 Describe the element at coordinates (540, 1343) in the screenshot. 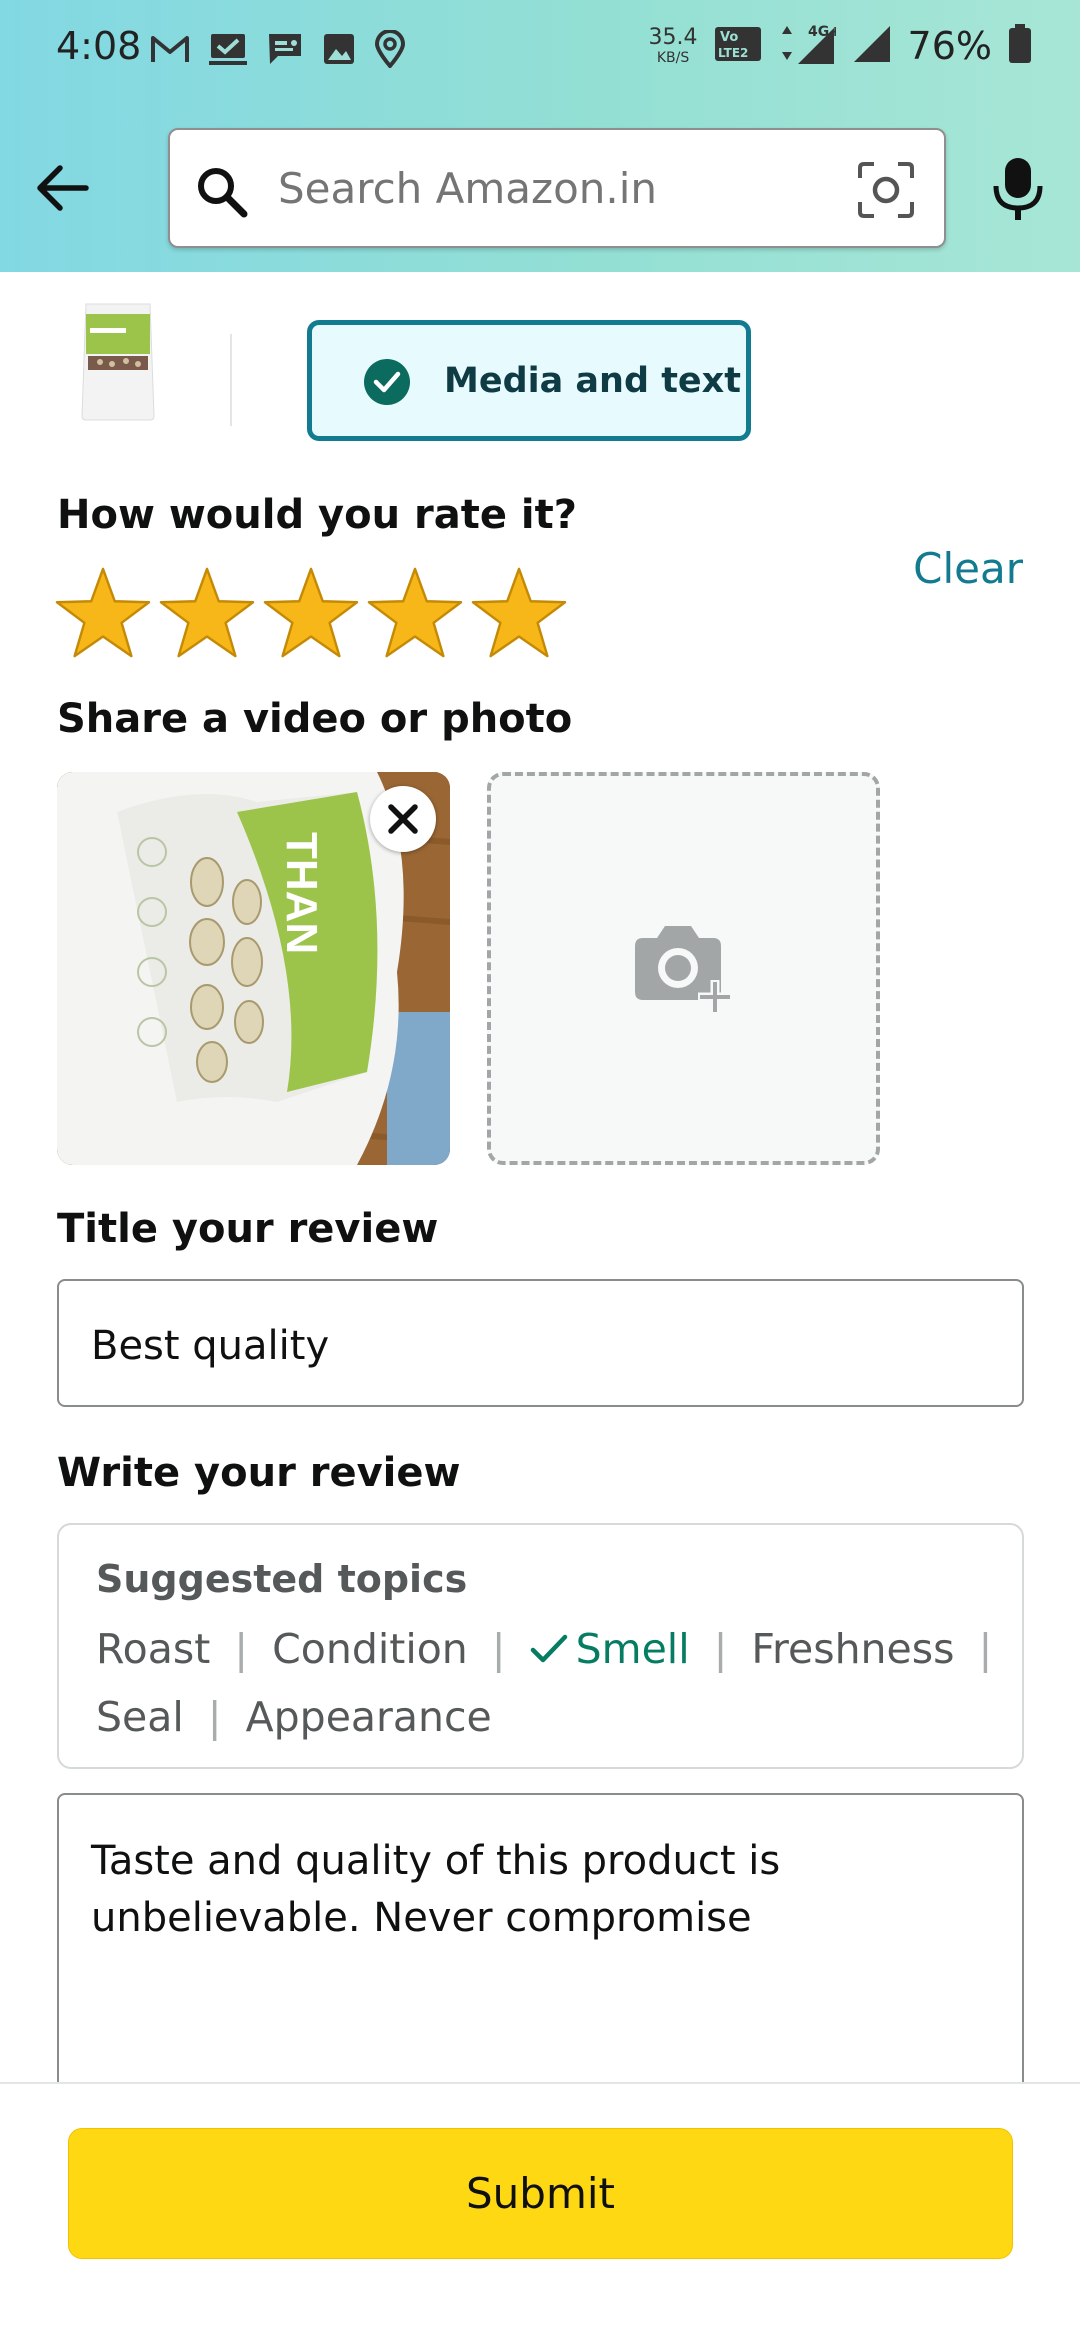

I see `review-title-input: Best quality` at that location.